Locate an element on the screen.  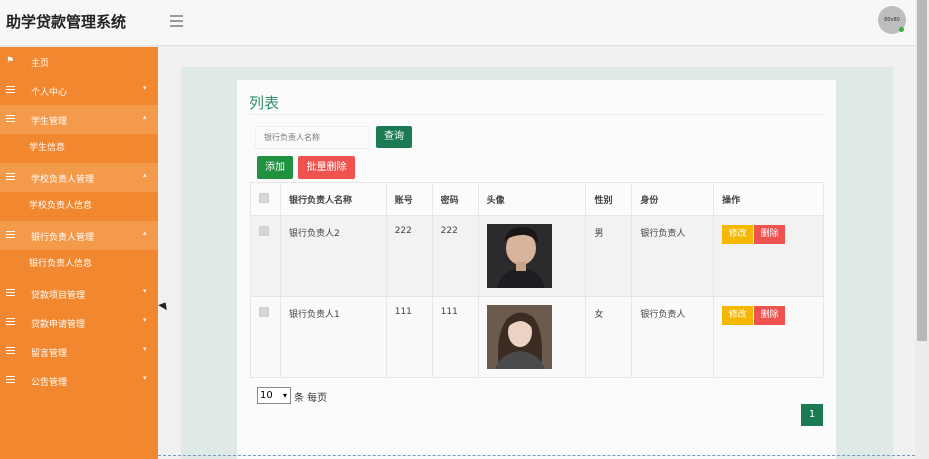
column-header: 头像 is located at coordinates (532, 199).